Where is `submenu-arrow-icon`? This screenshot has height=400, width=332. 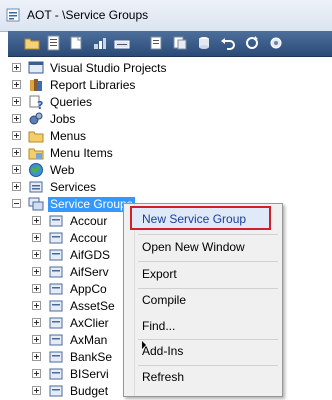 submenu-arrow-icon is located at coordinates (144, 345).